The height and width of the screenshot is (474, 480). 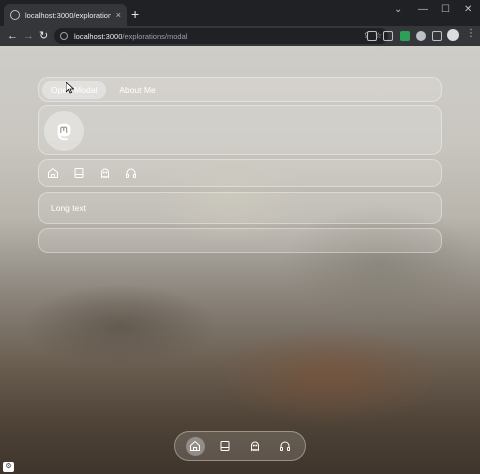 I want to click on tab-title: localhost:3000/explorations/mod, so click(x=68, y=15).